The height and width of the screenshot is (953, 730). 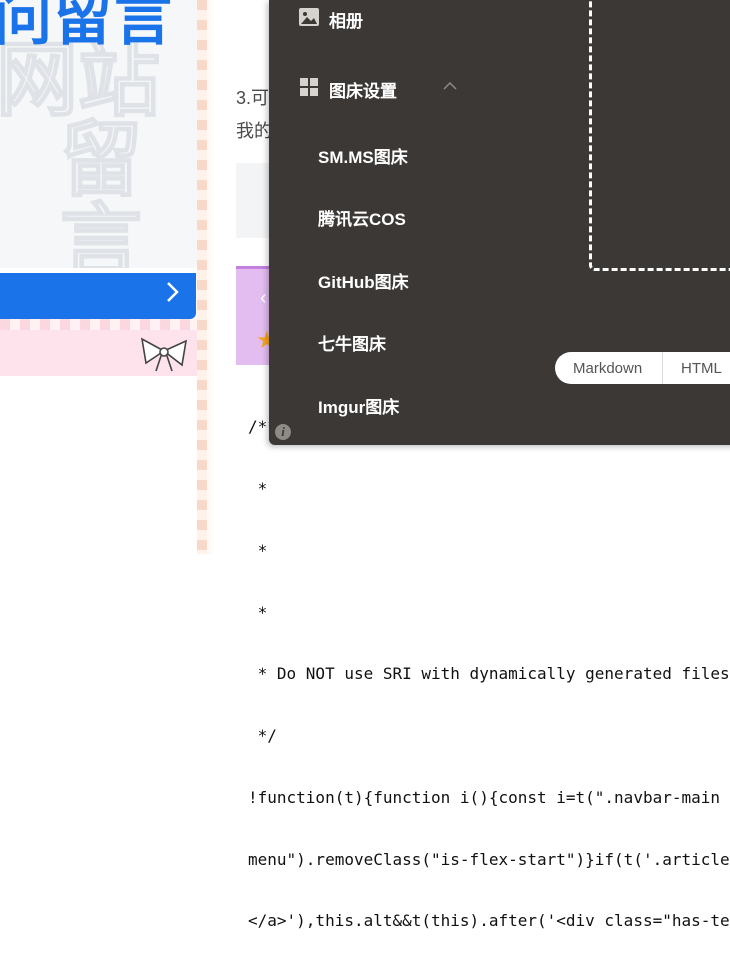 What do you see at coordinates (263, 298) in the screenshot?
I see `chevron-left-icon: ‹` at bounding box center [263, 298].